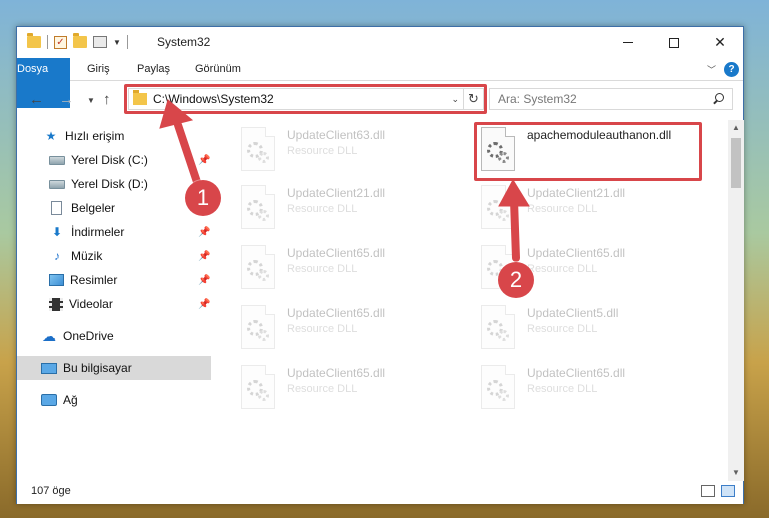 Image resolution: width=769 pixels, height=518 pixels. What do you see at coordinates (57, 184) in the screenshot?
I see `drive-icon` at bounding box center [57, 184].